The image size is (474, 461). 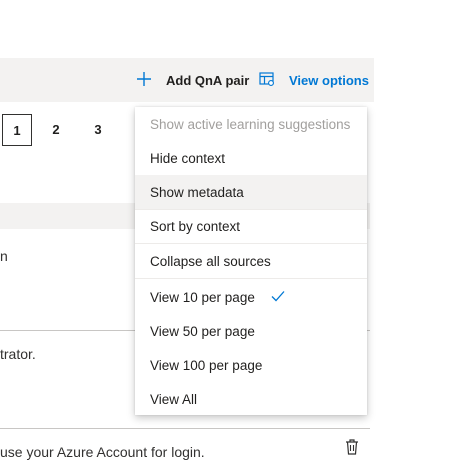 What do you see at coordinates (329, 80) in the screenshot?
I see `view-options-label: View options` at bounding box center [329, 80].